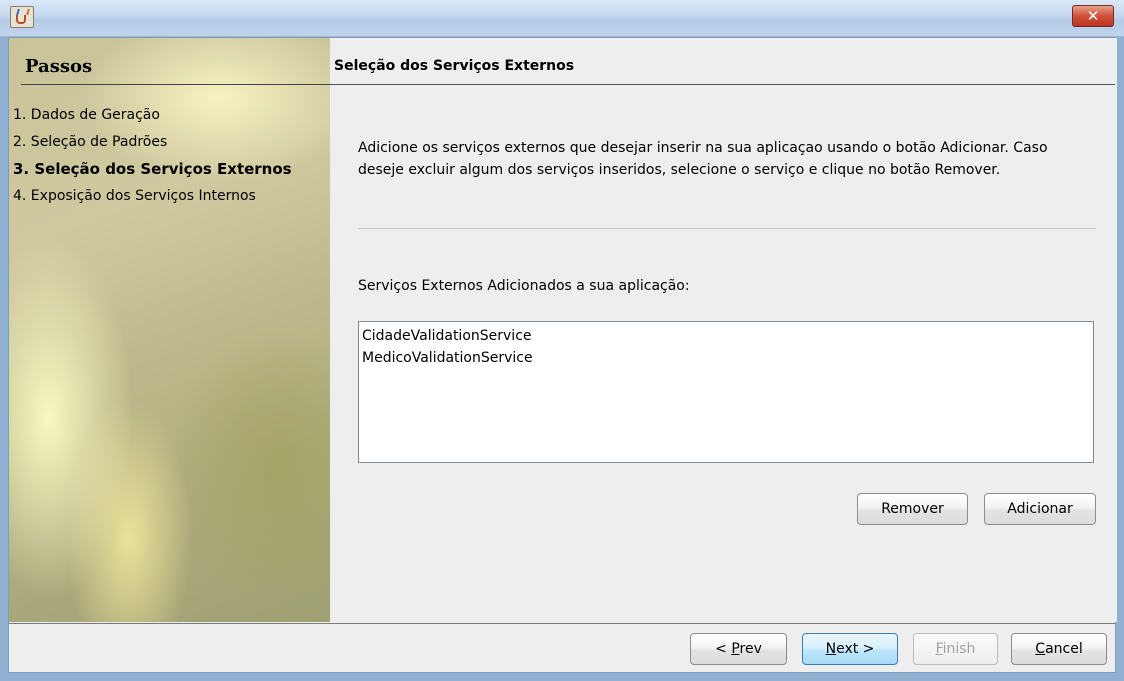 The height and width of the screenshot is (681, 1124). I want to click on java-icon, so click(22, 17).